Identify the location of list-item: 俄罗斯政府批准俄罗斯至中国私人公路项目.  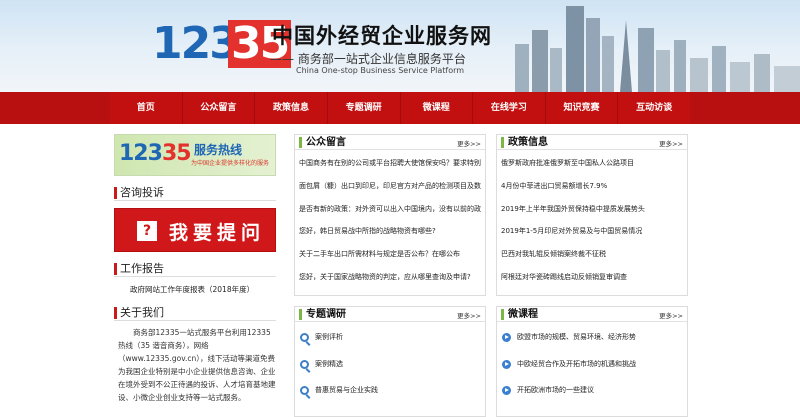
(592, 167).